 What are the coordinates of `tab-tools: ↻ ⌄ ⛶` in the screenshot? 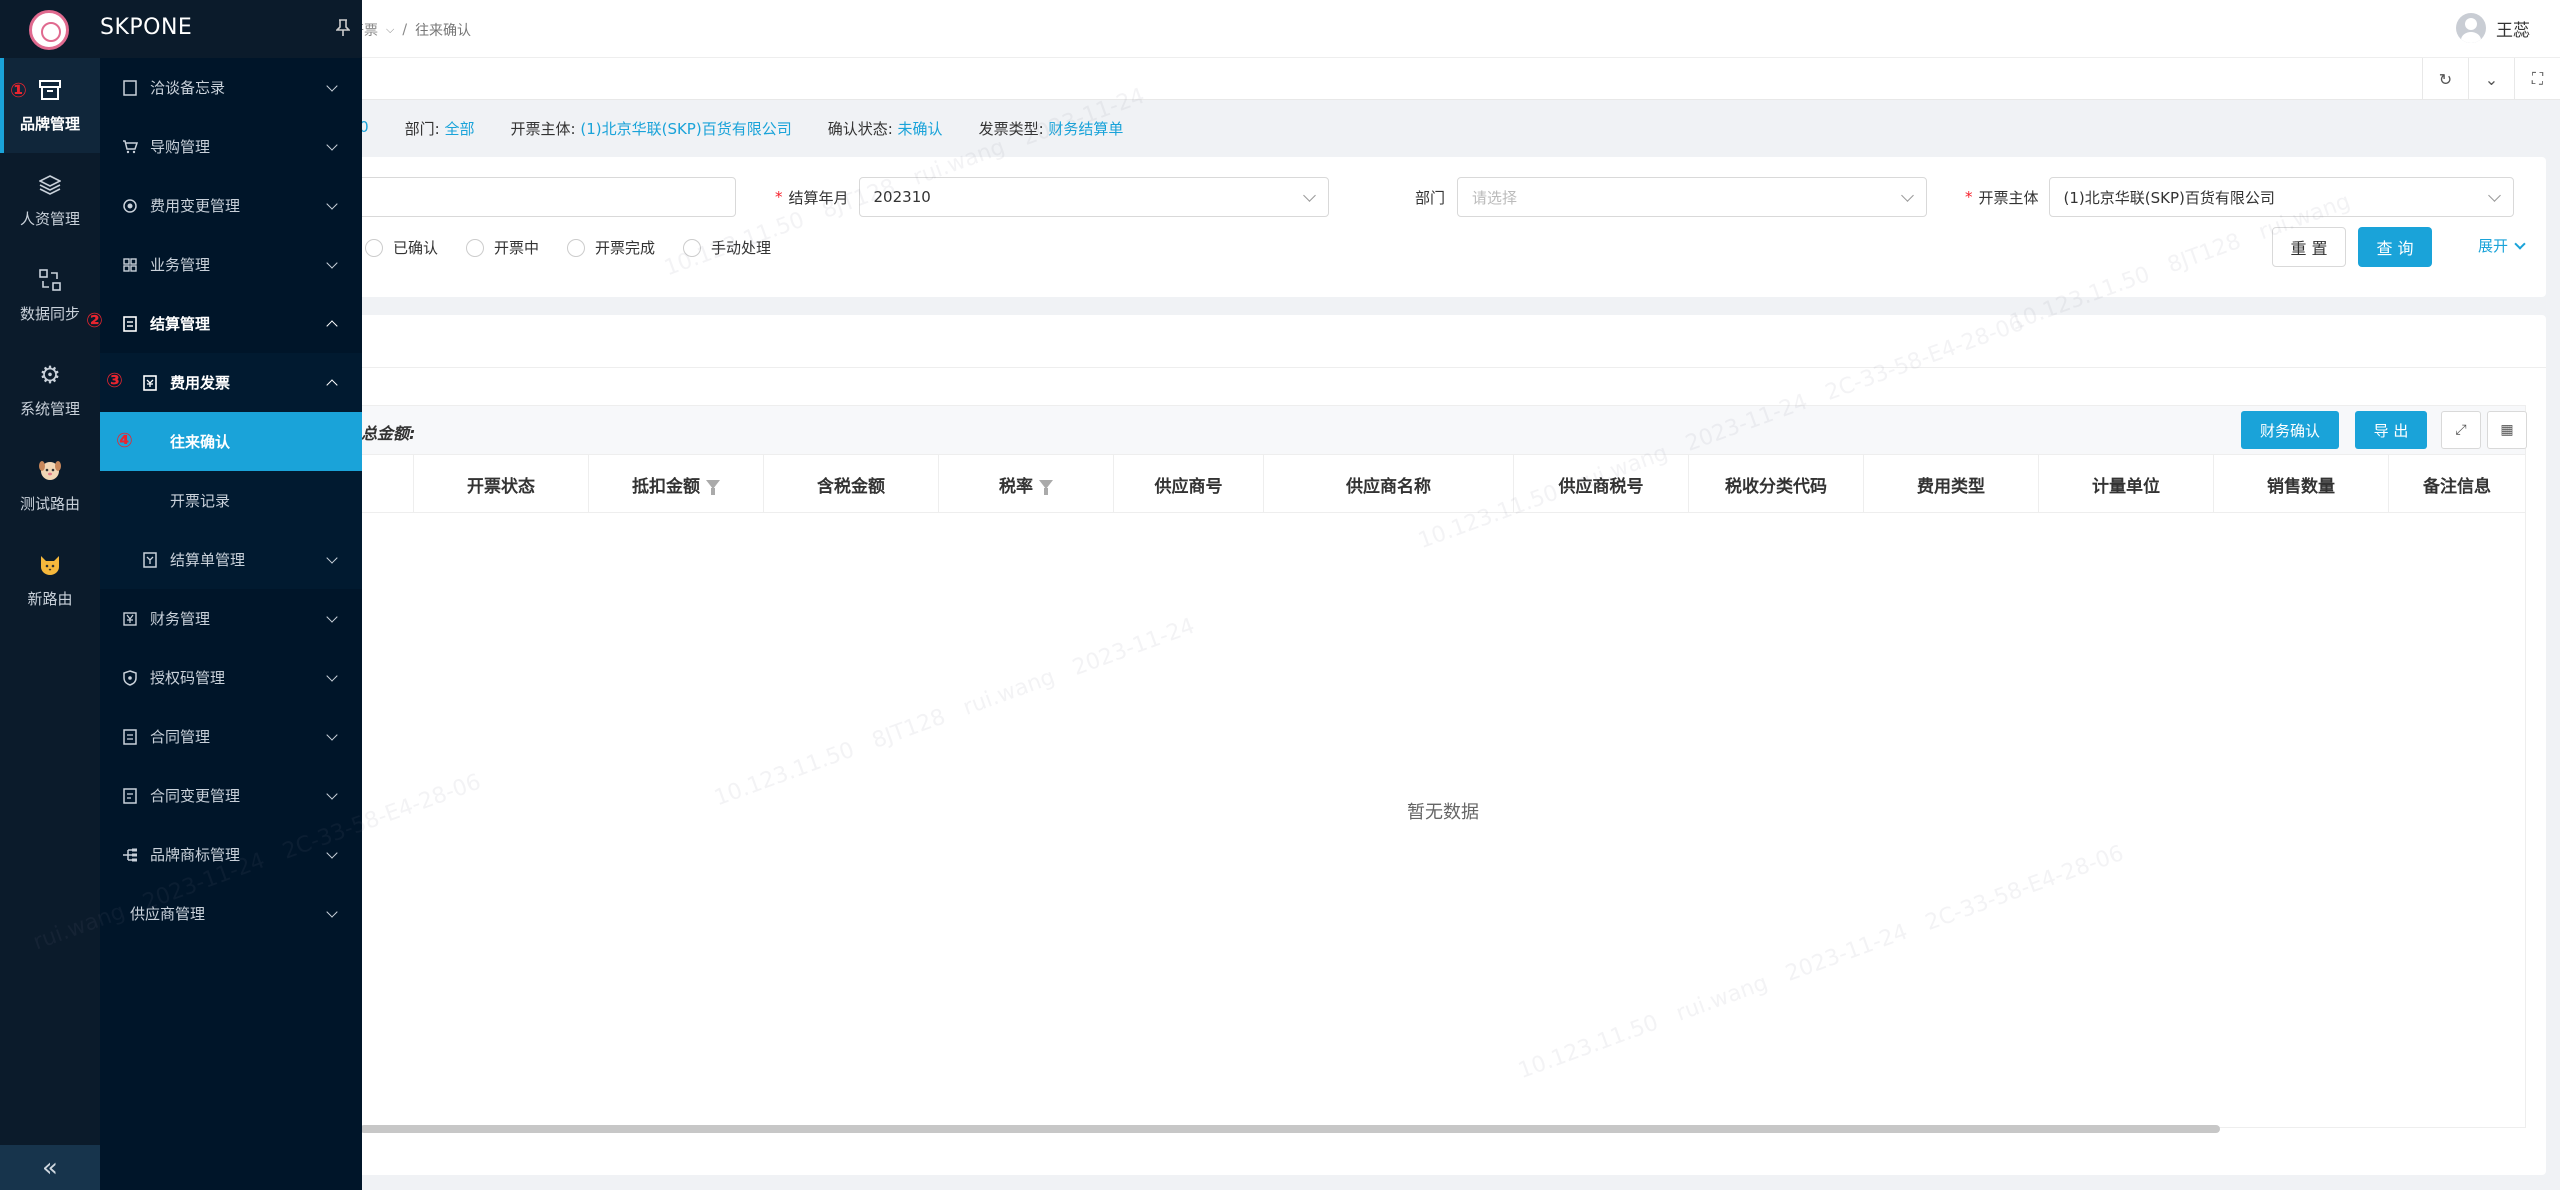 It's located at (2491, 79).